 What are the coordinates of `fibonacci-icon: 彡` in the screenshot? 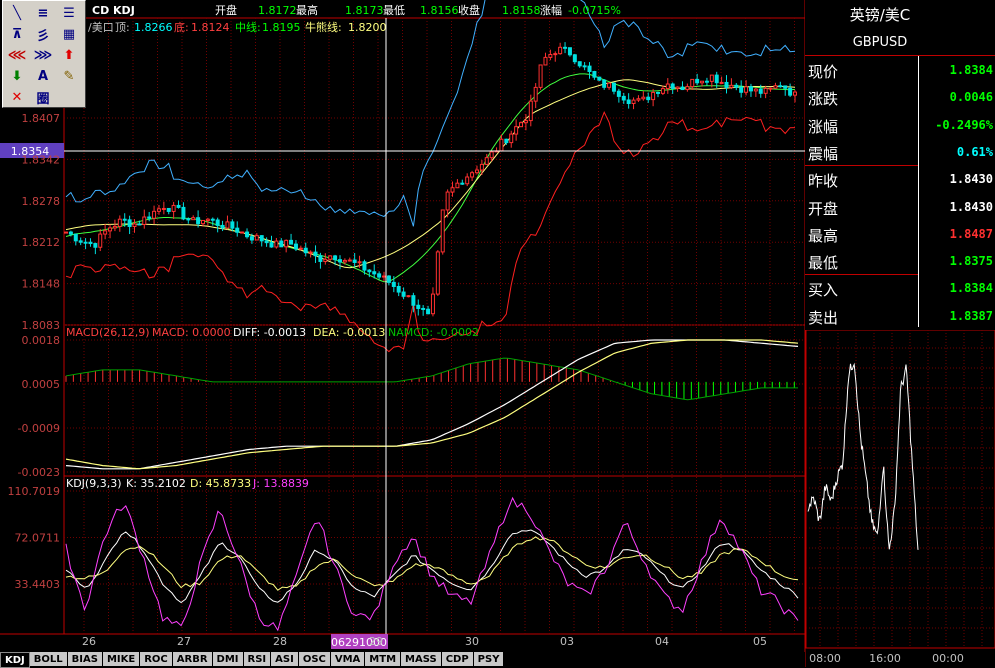 It's located at (43, 34).